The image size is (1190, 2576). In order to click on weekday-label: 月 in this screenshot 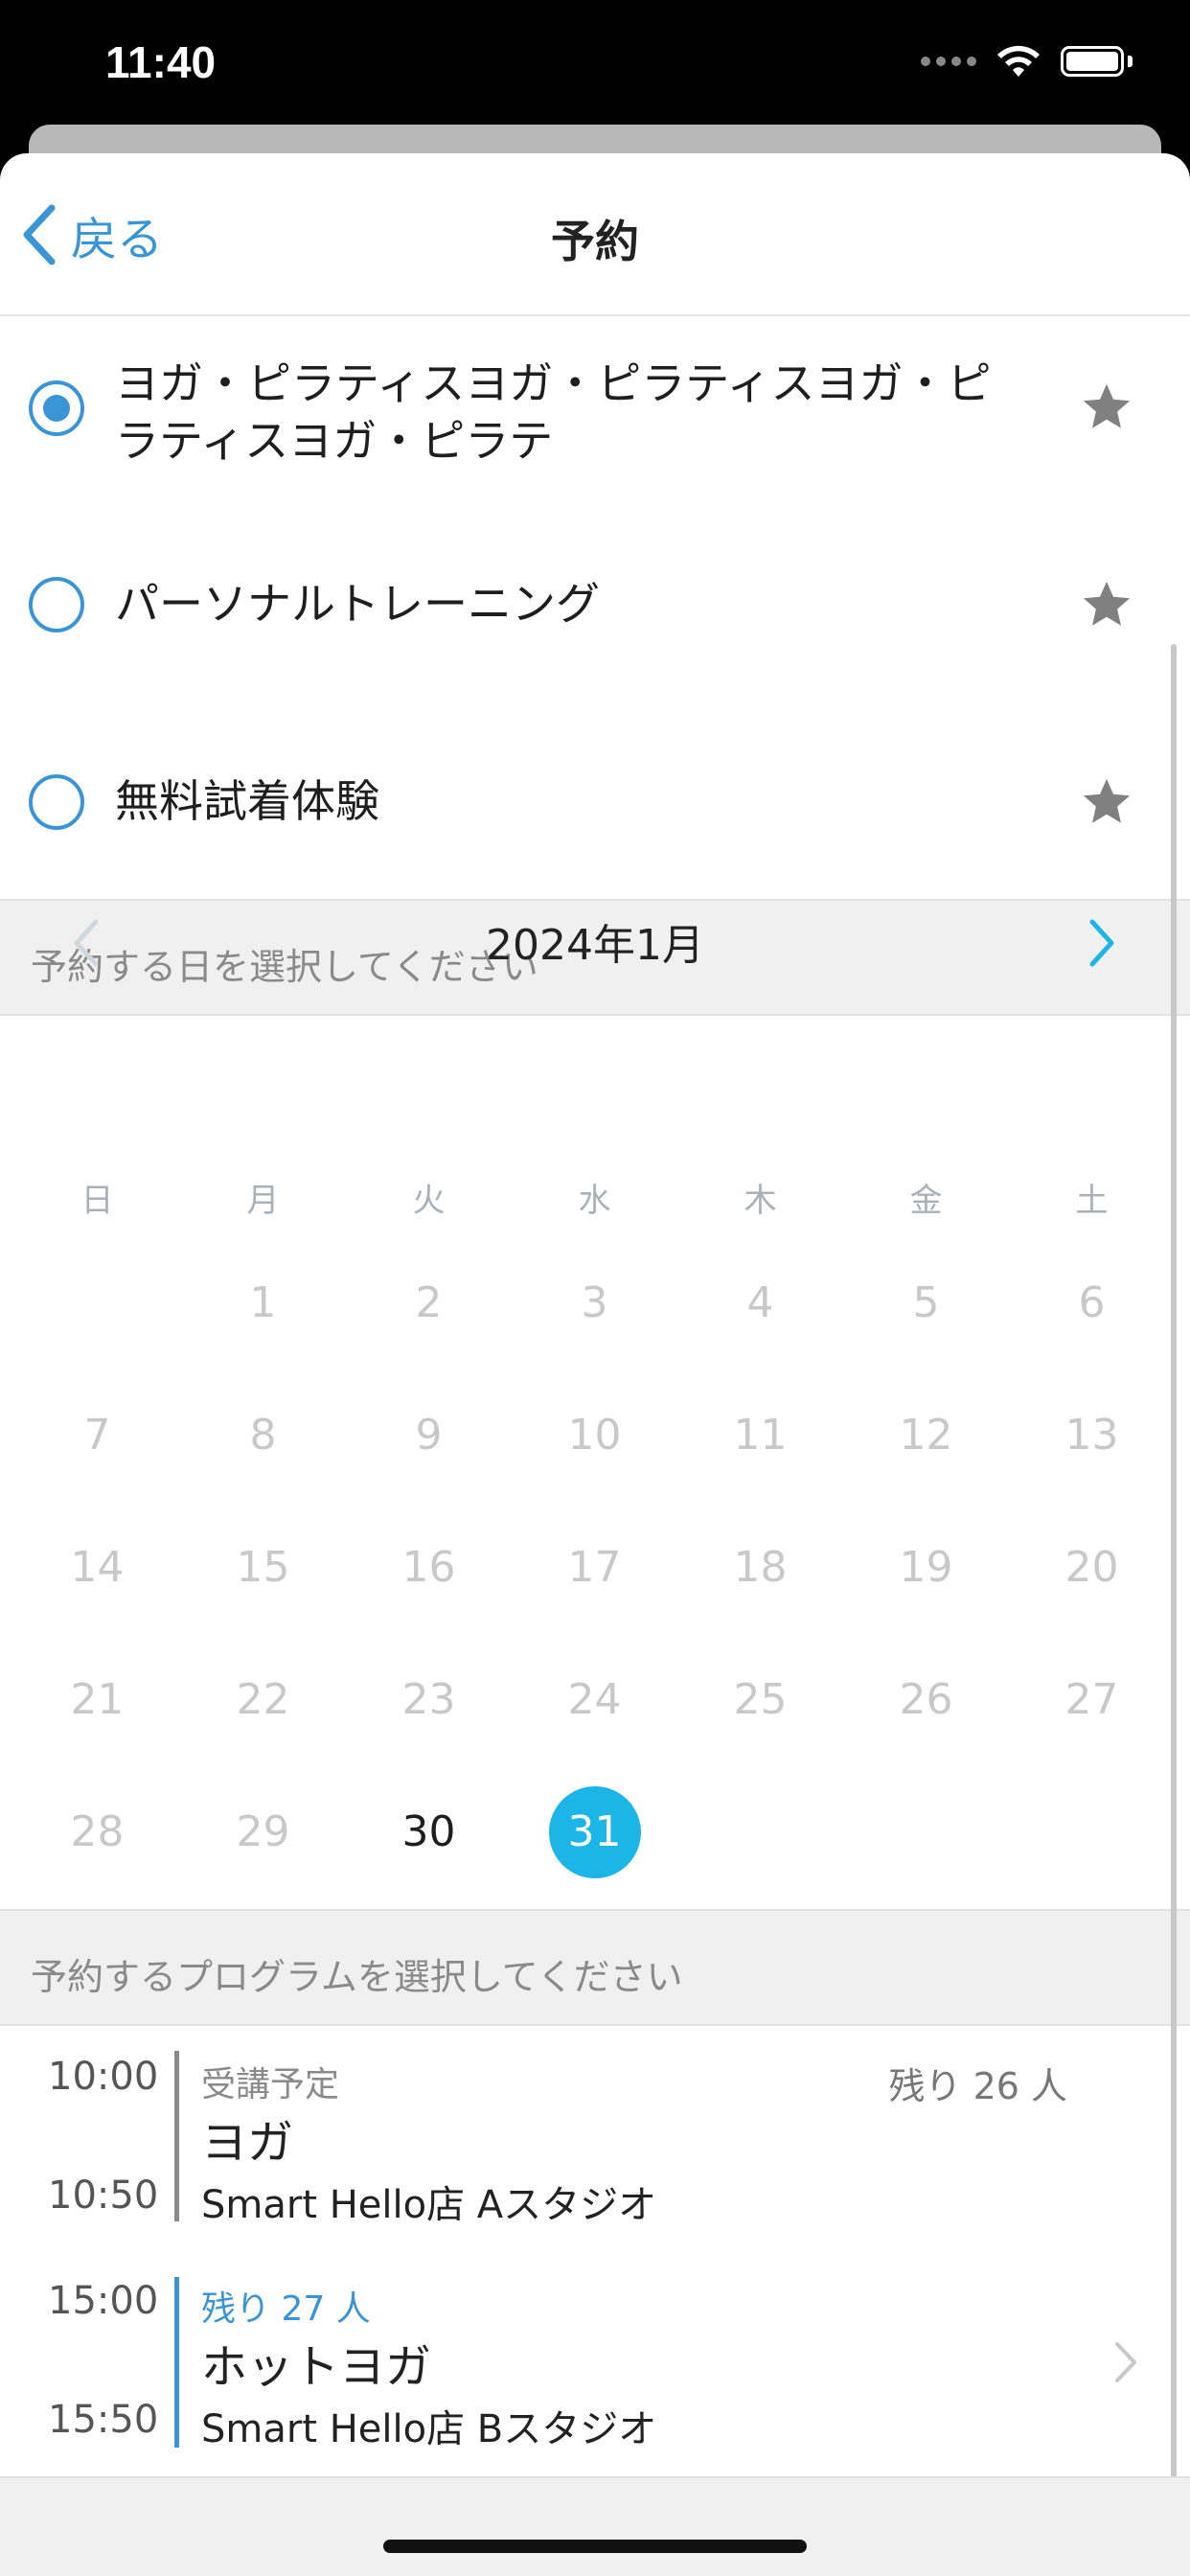, I will do `click(263, 1201)`.